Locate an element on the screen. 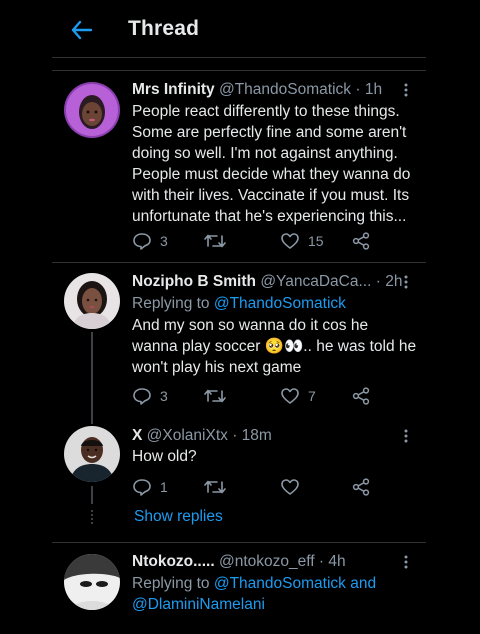 This screenshot has height=634, width=480. text-line: won't play his next game is located at coordinates (217, 367).